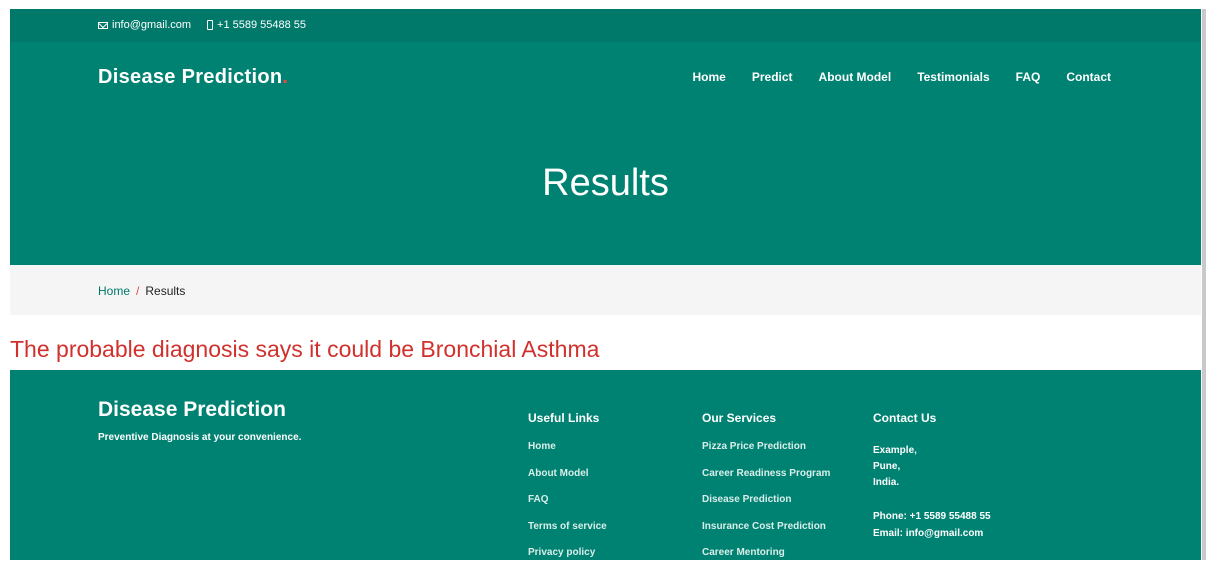 The image size is (1206, 574). I want to click on envelope-icon, so click(103, 25).